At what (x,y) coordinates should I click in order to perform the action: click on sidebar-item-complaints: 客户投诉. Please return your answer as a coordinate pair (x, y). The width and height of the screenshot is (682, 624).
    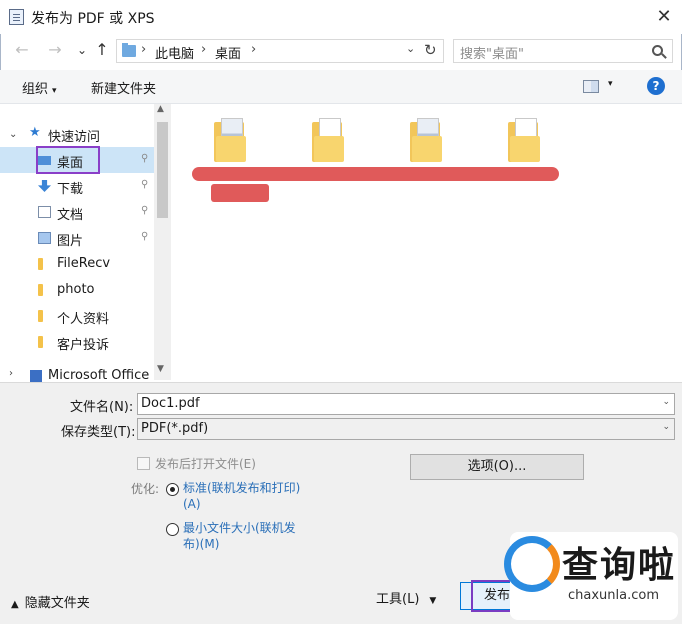
    Looking at the image, I should click on (77, 342).